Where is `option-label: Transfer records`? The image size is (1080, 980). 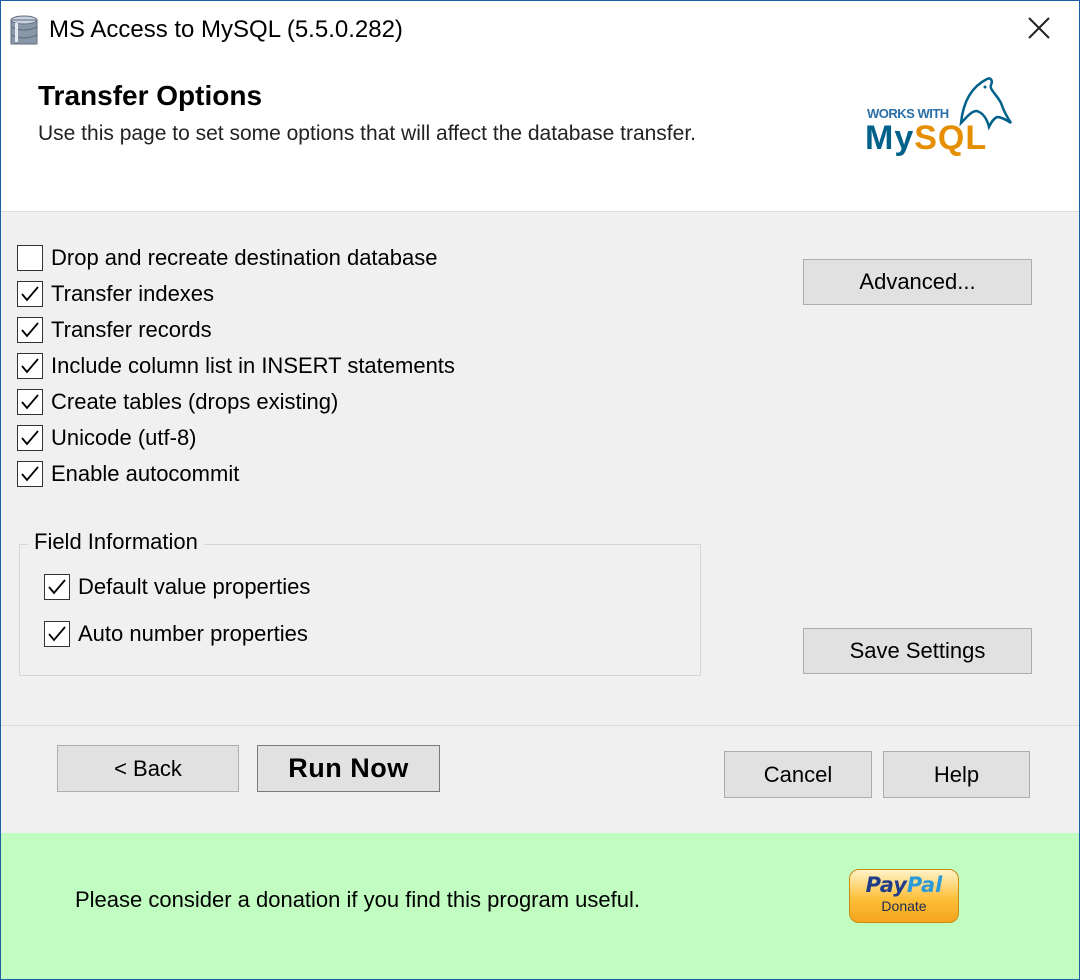 option-label: Transfer records is located at coordinates (131, 329).